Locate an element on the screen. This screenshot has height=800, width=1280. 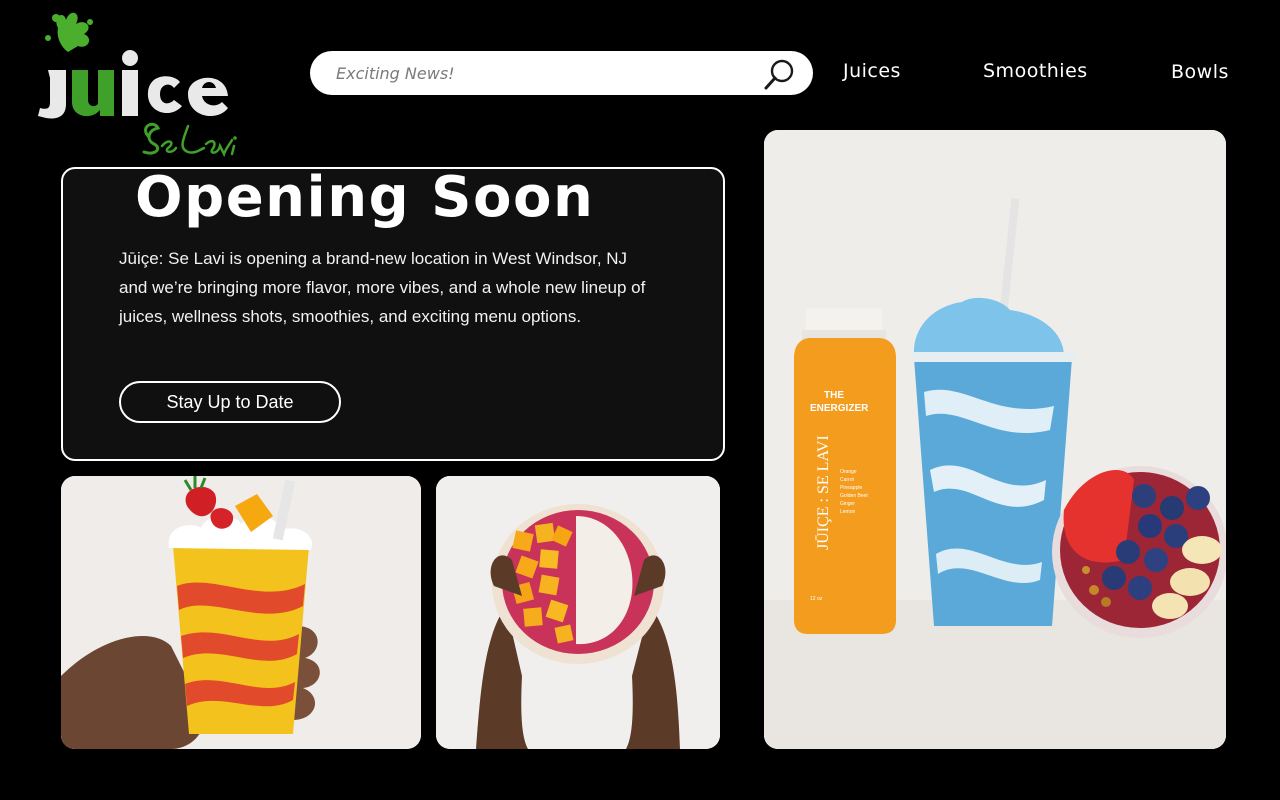
brand-logo is located at coordinates (139, 84).